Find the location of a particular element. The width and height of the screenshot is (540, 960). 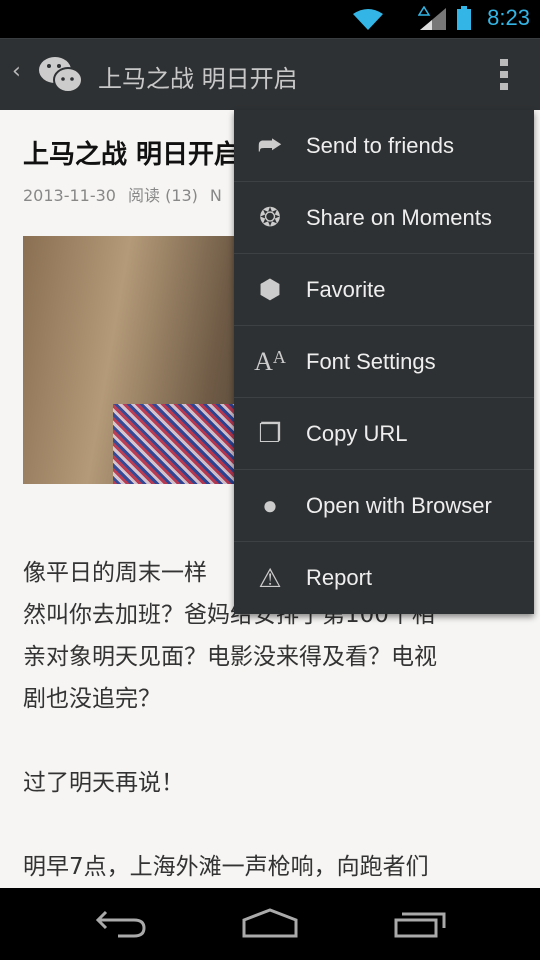

action-bar: ‹ 上马之战 明日开启 is located at coordinates (270, 74).